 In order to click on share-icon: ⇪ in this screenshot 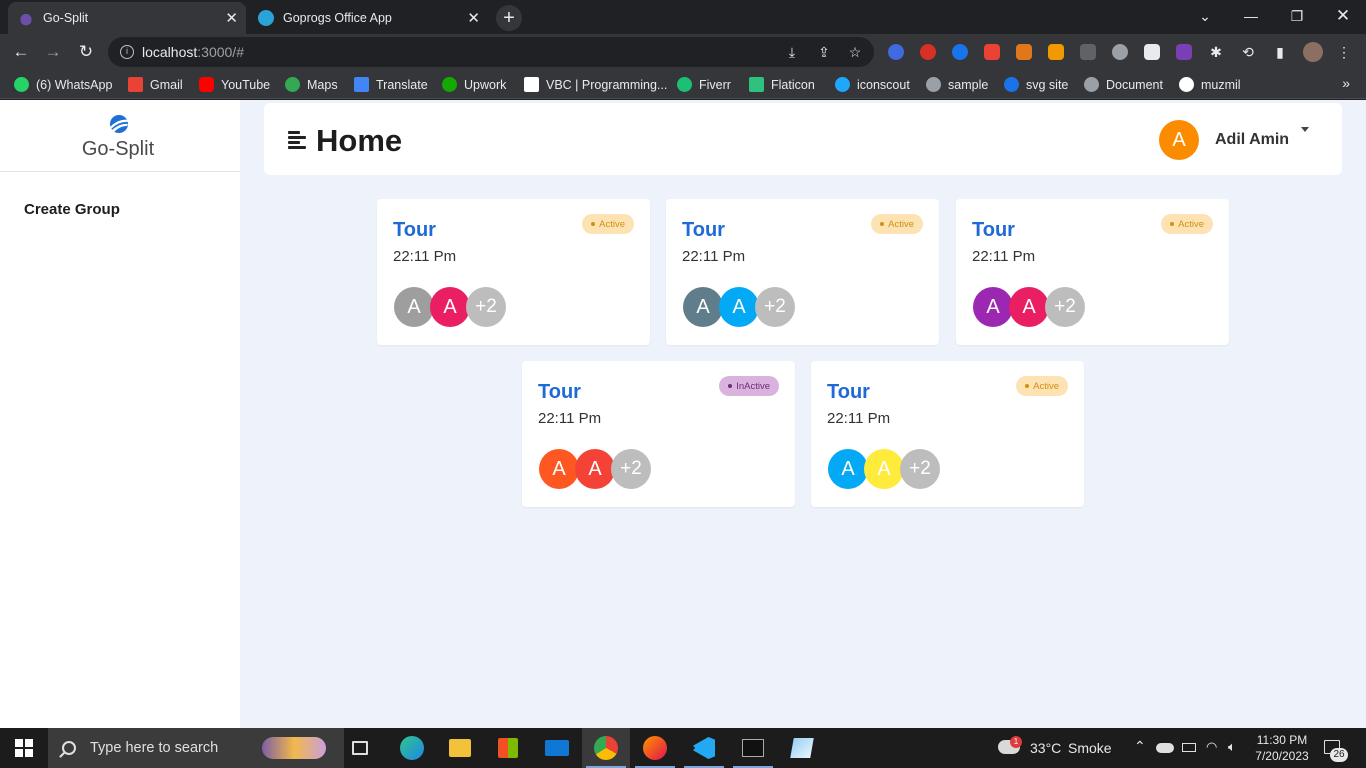, I will do `click(824, 52)`.